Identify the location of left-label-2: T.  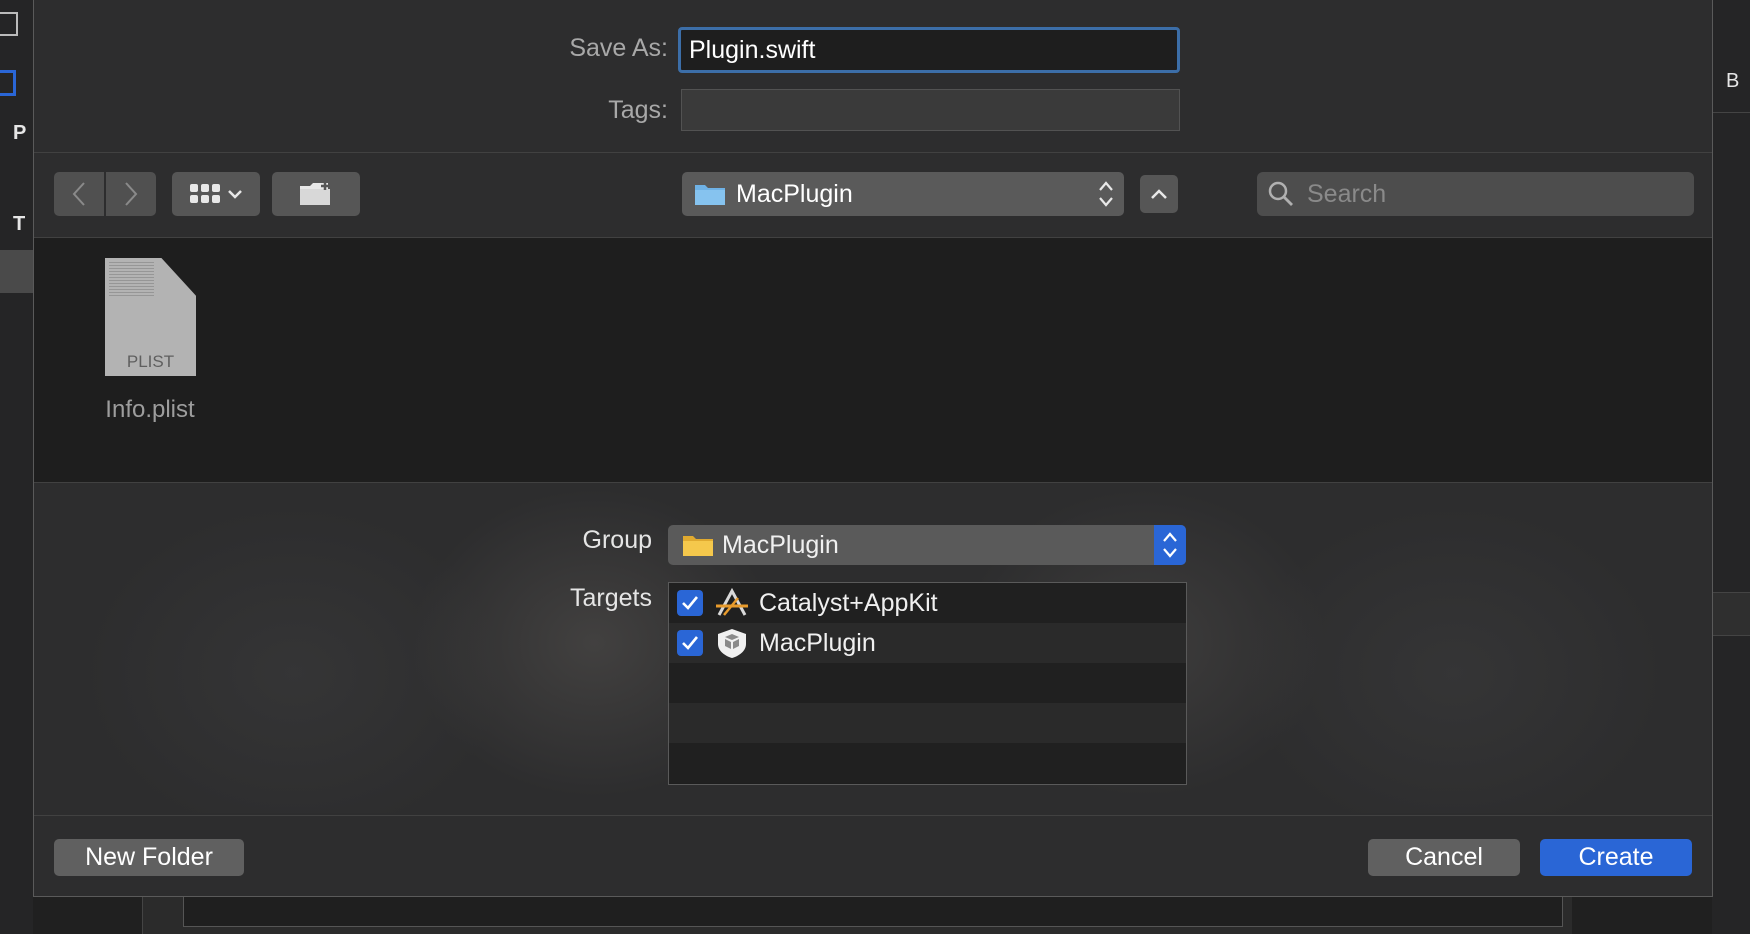
(19, 224).